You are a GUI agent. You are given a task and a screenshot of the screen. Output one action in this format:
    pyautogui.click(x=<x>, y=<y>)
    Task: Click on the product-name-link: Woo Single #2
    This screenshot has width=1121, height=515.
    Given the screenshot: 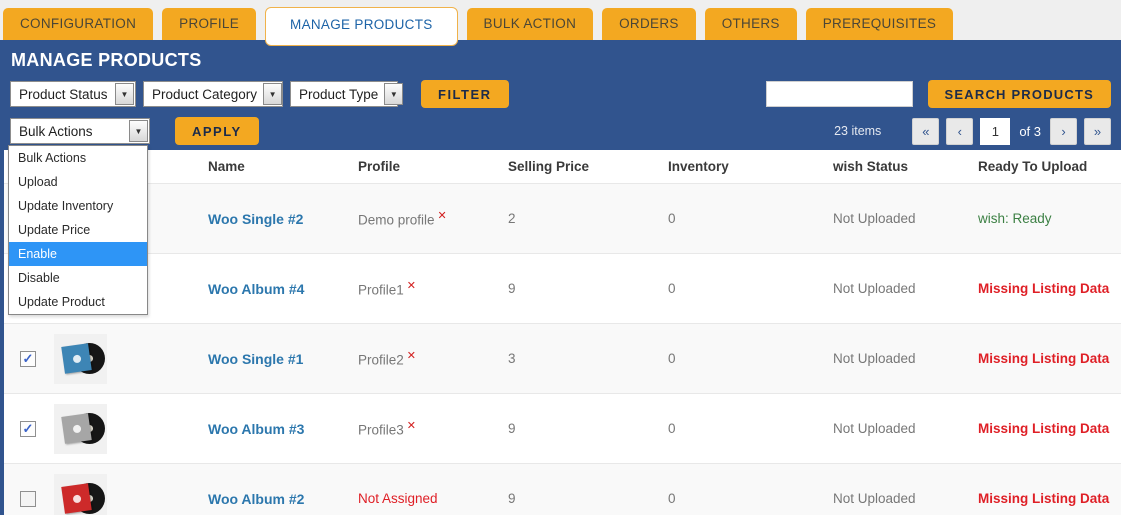 What is the action you would take?
    pyautogui.click(x=255, y=219)
    